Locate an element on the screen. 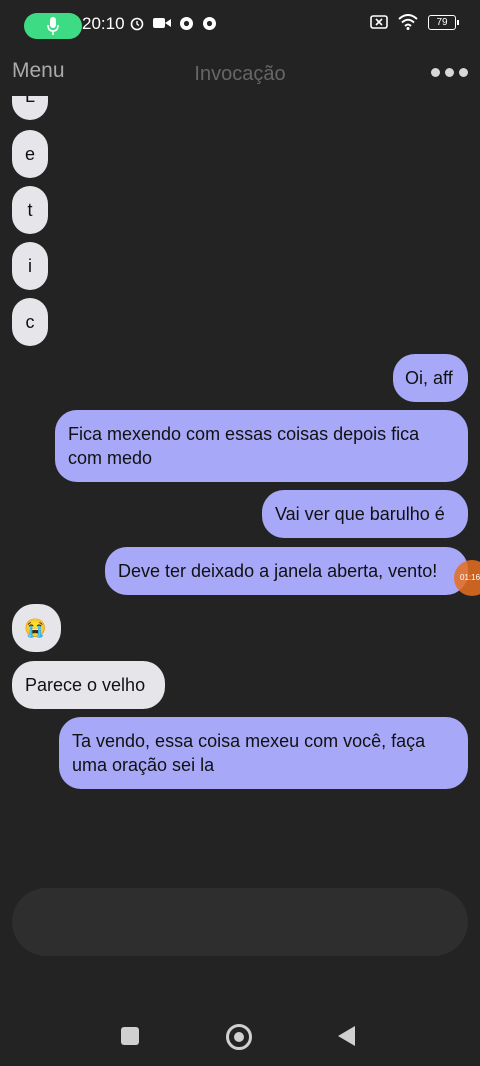  incoming-message: Parece o velho is located at coordinates (88, 685).